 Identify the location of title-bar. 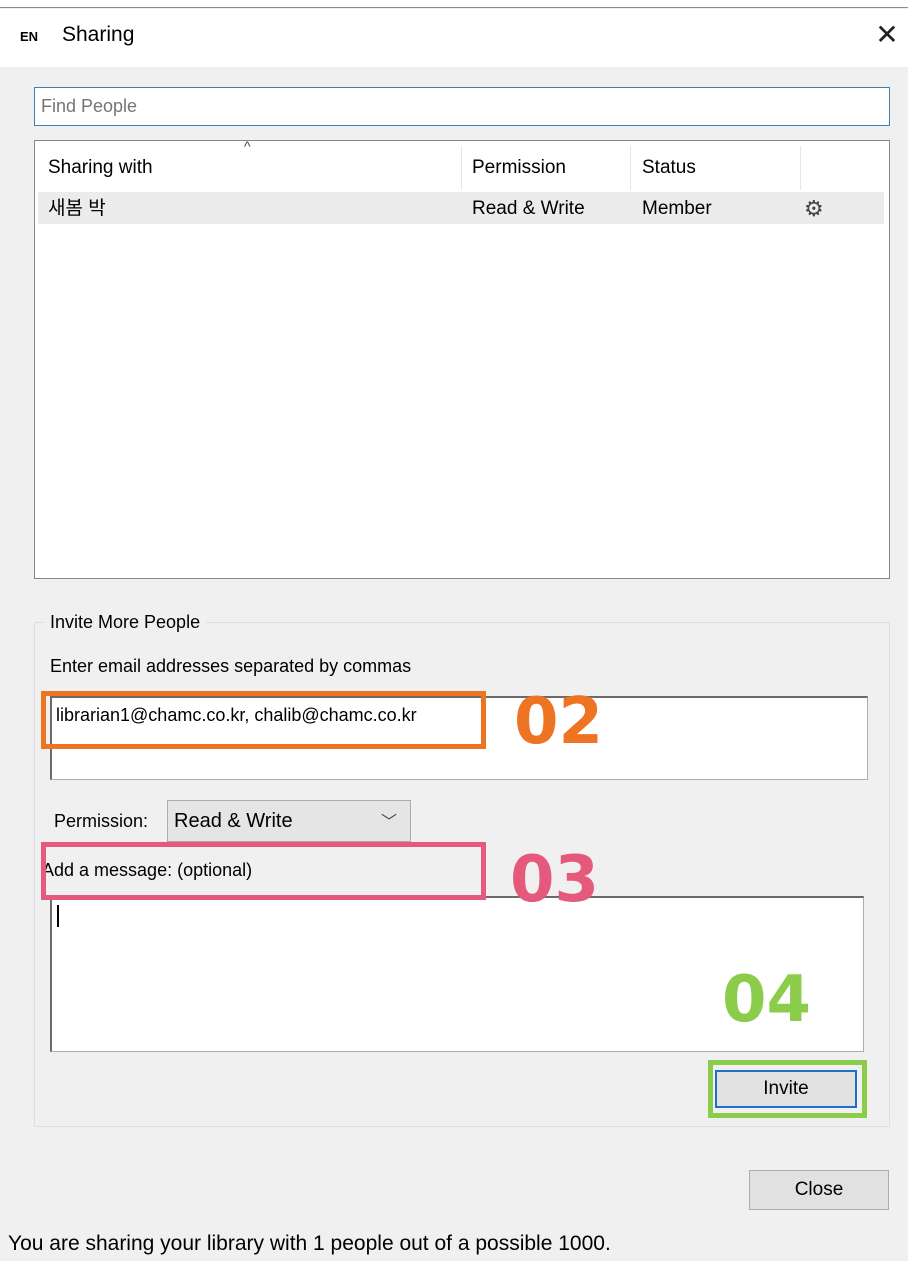
(454, 38).